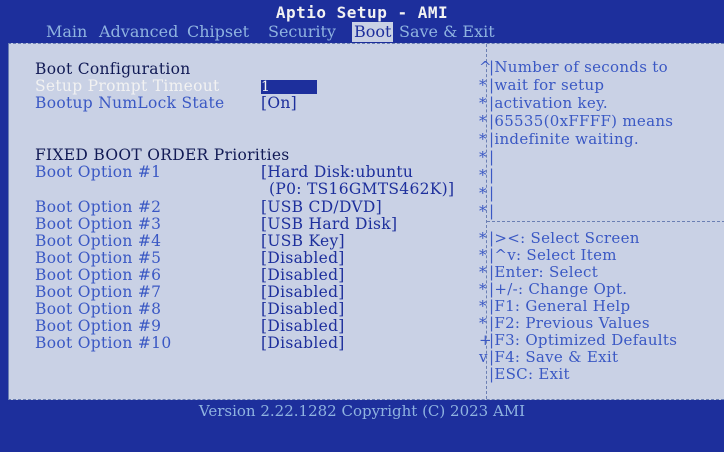 The image size is (724, 452). What do you see at coordinates (98, 224) in the screenshot?
I see `boot-option-3-label: Boot Option #3` at bounding box center [98, 224].